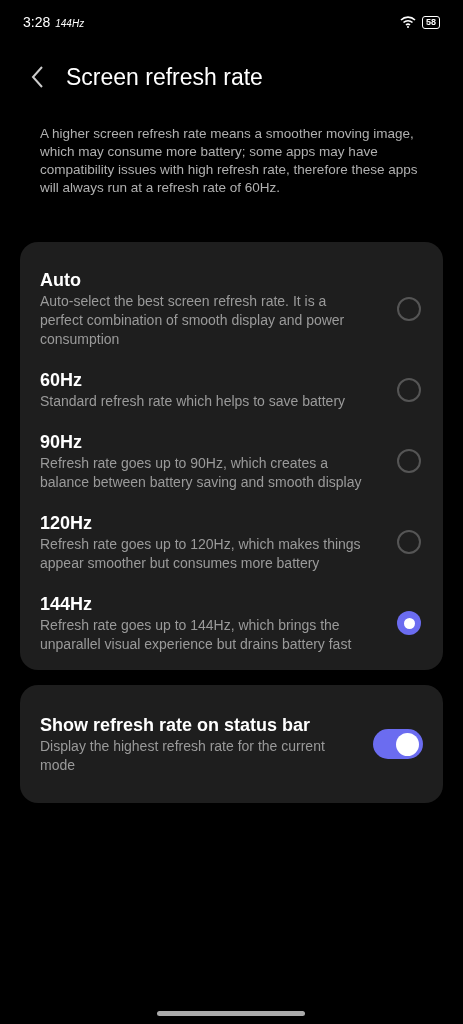  I want to click on option-description: Refresh rate goes up to 144Hz, which brings the unparallel visual experience but drains battery fast, so click(196, 635).